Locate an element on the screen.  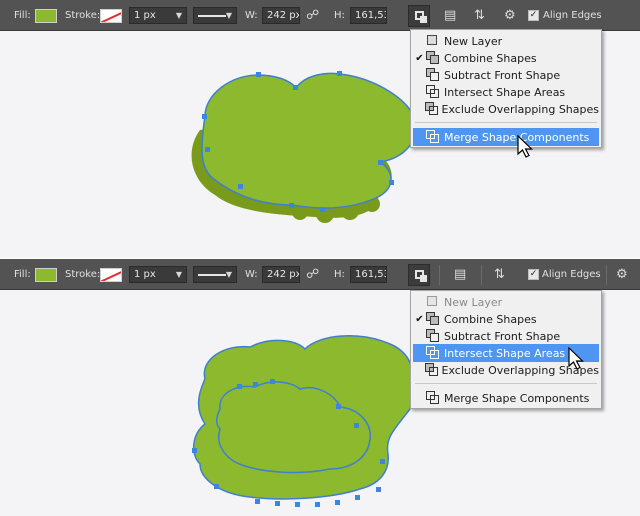
fill-label: Fill: is located at coordinates (22, 15).